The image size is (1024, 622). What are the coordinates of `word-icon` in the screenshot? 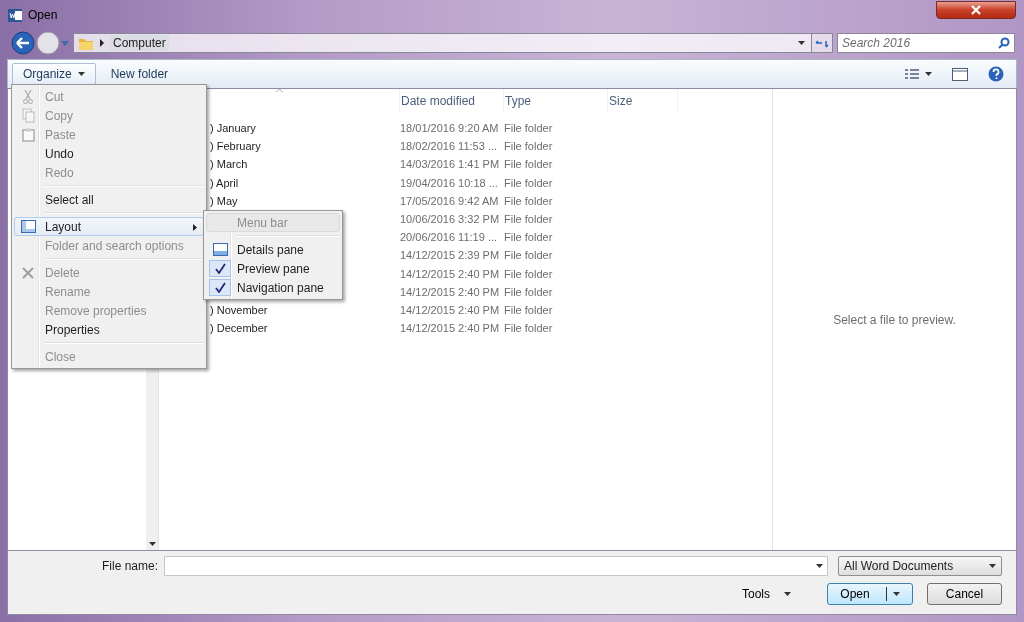 It's located at (15, 15).